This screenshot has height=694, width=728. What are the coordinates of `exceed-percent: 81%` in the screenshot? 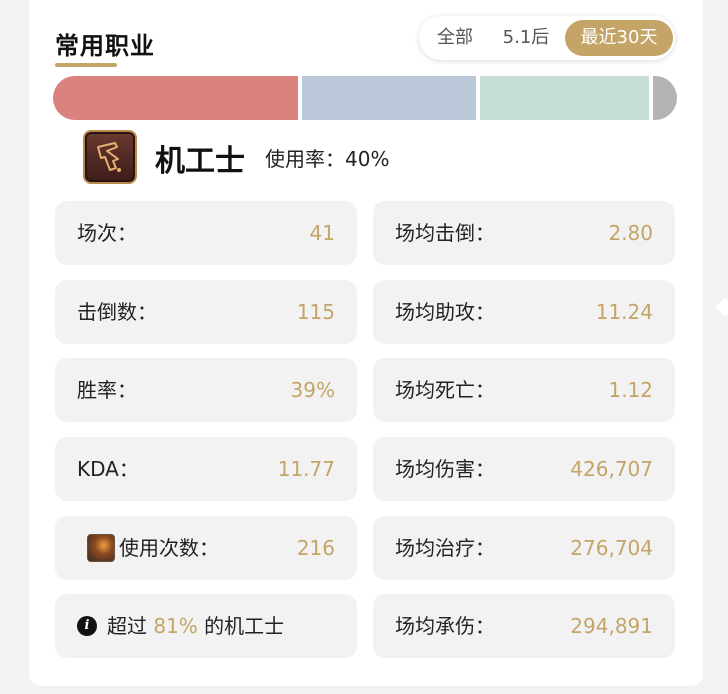 It's located at (175, 626).